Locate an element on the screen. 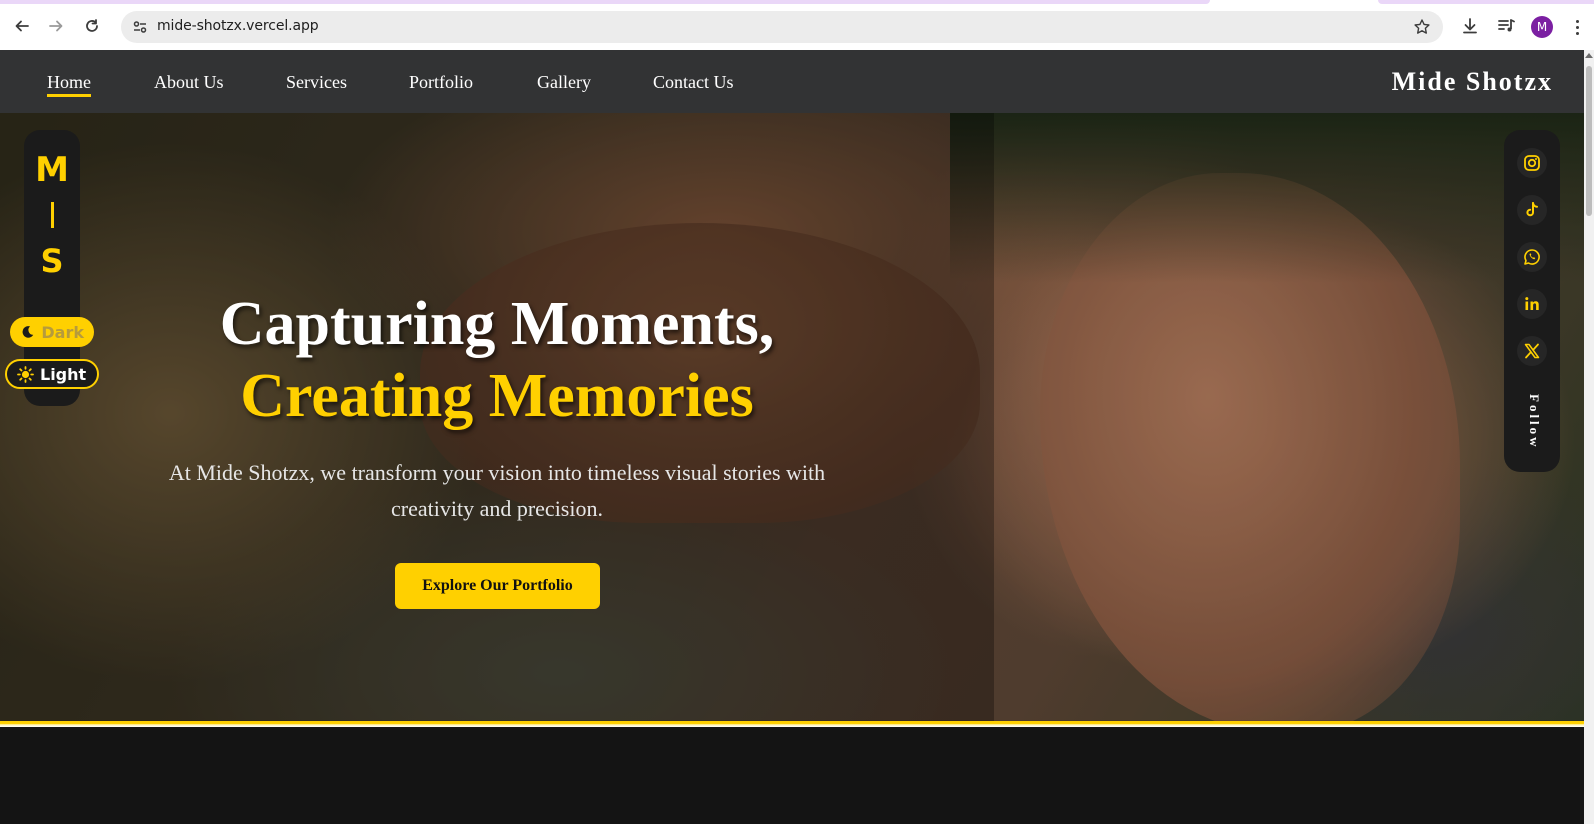  explore-portfolio-button: Explore Our Portfolio is located at coordinates (497, 586).